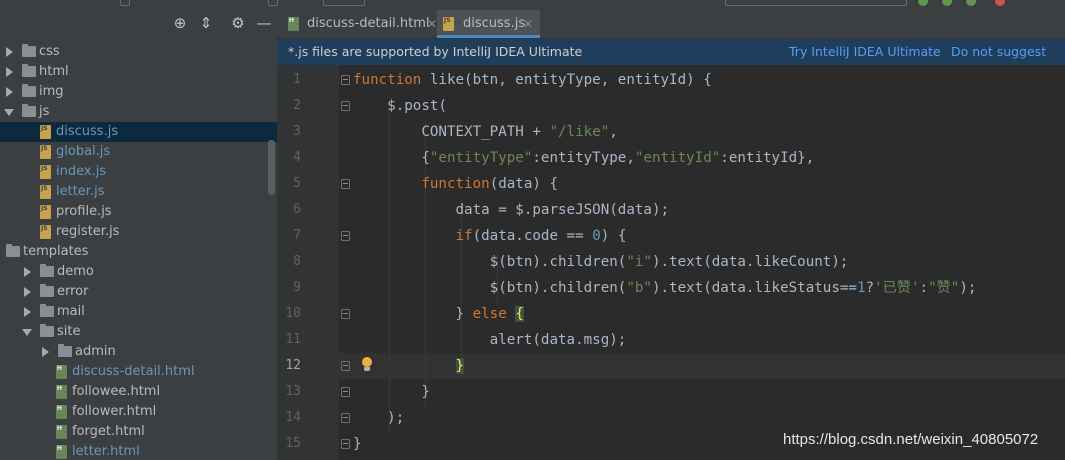 The image size is (1065, 460). I want to click on tree-item-discuss-js: JS discuss.js, so click(138, 132).